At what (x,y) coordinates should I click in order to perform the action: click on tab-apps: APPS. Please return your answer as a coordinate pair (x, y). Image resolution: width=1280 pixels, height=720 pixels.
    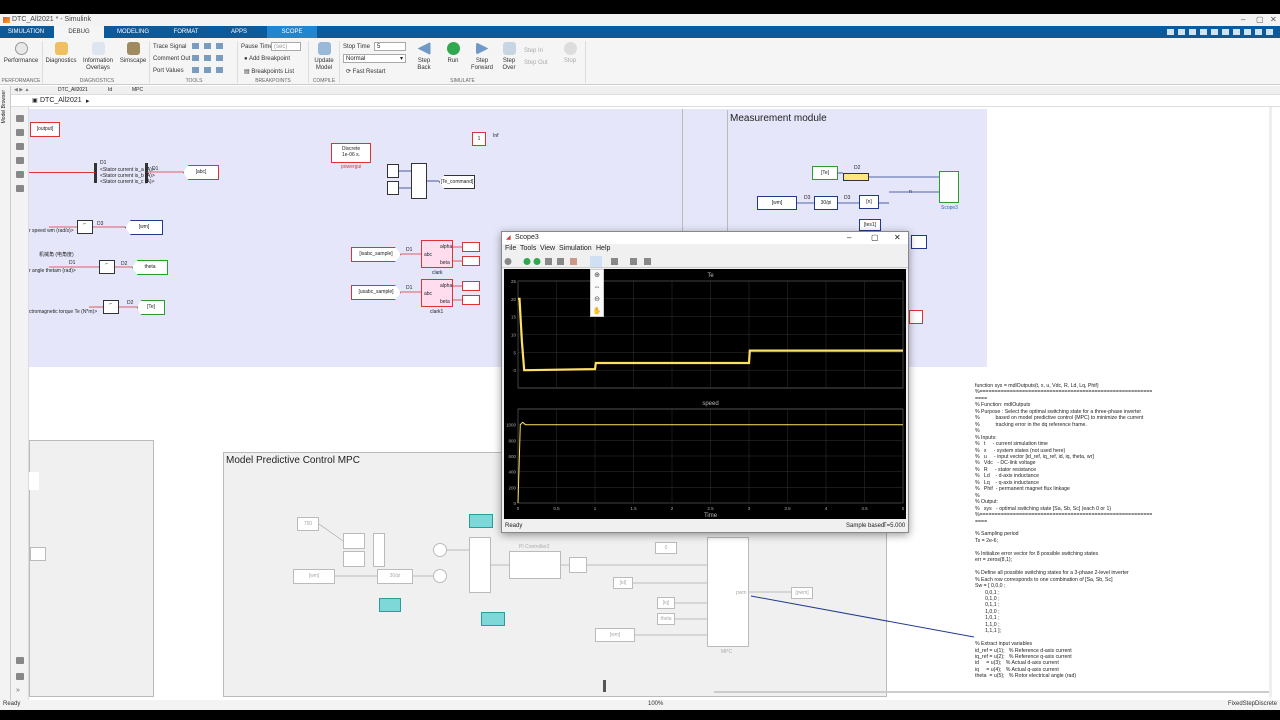
    Looking at the image, I should click on (239, 32).